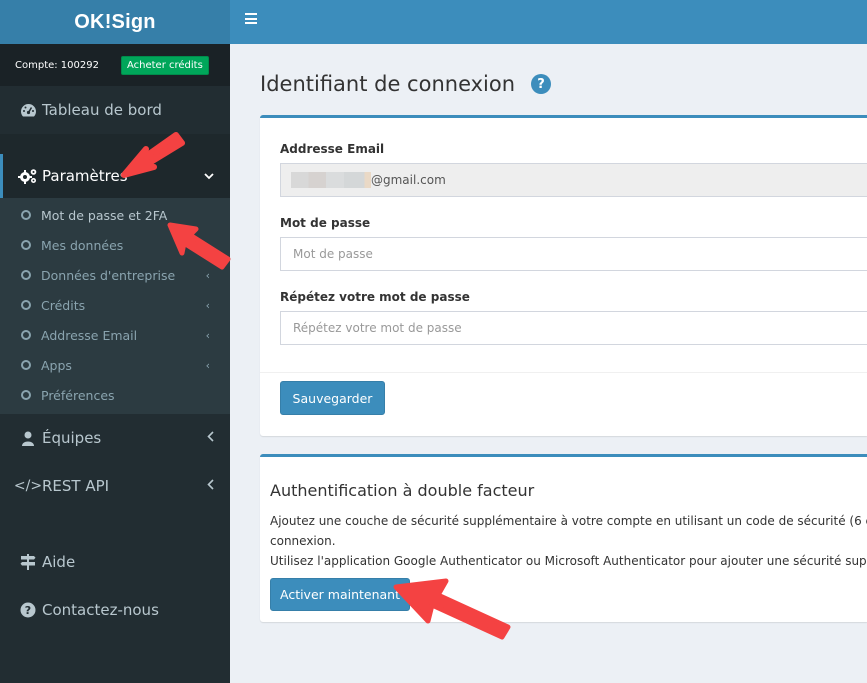  What do you see at coordinates (100, 610) in the screenshot?
I see `sidebar-item-label: Contactez-nous` at bounding box center [100, 610].